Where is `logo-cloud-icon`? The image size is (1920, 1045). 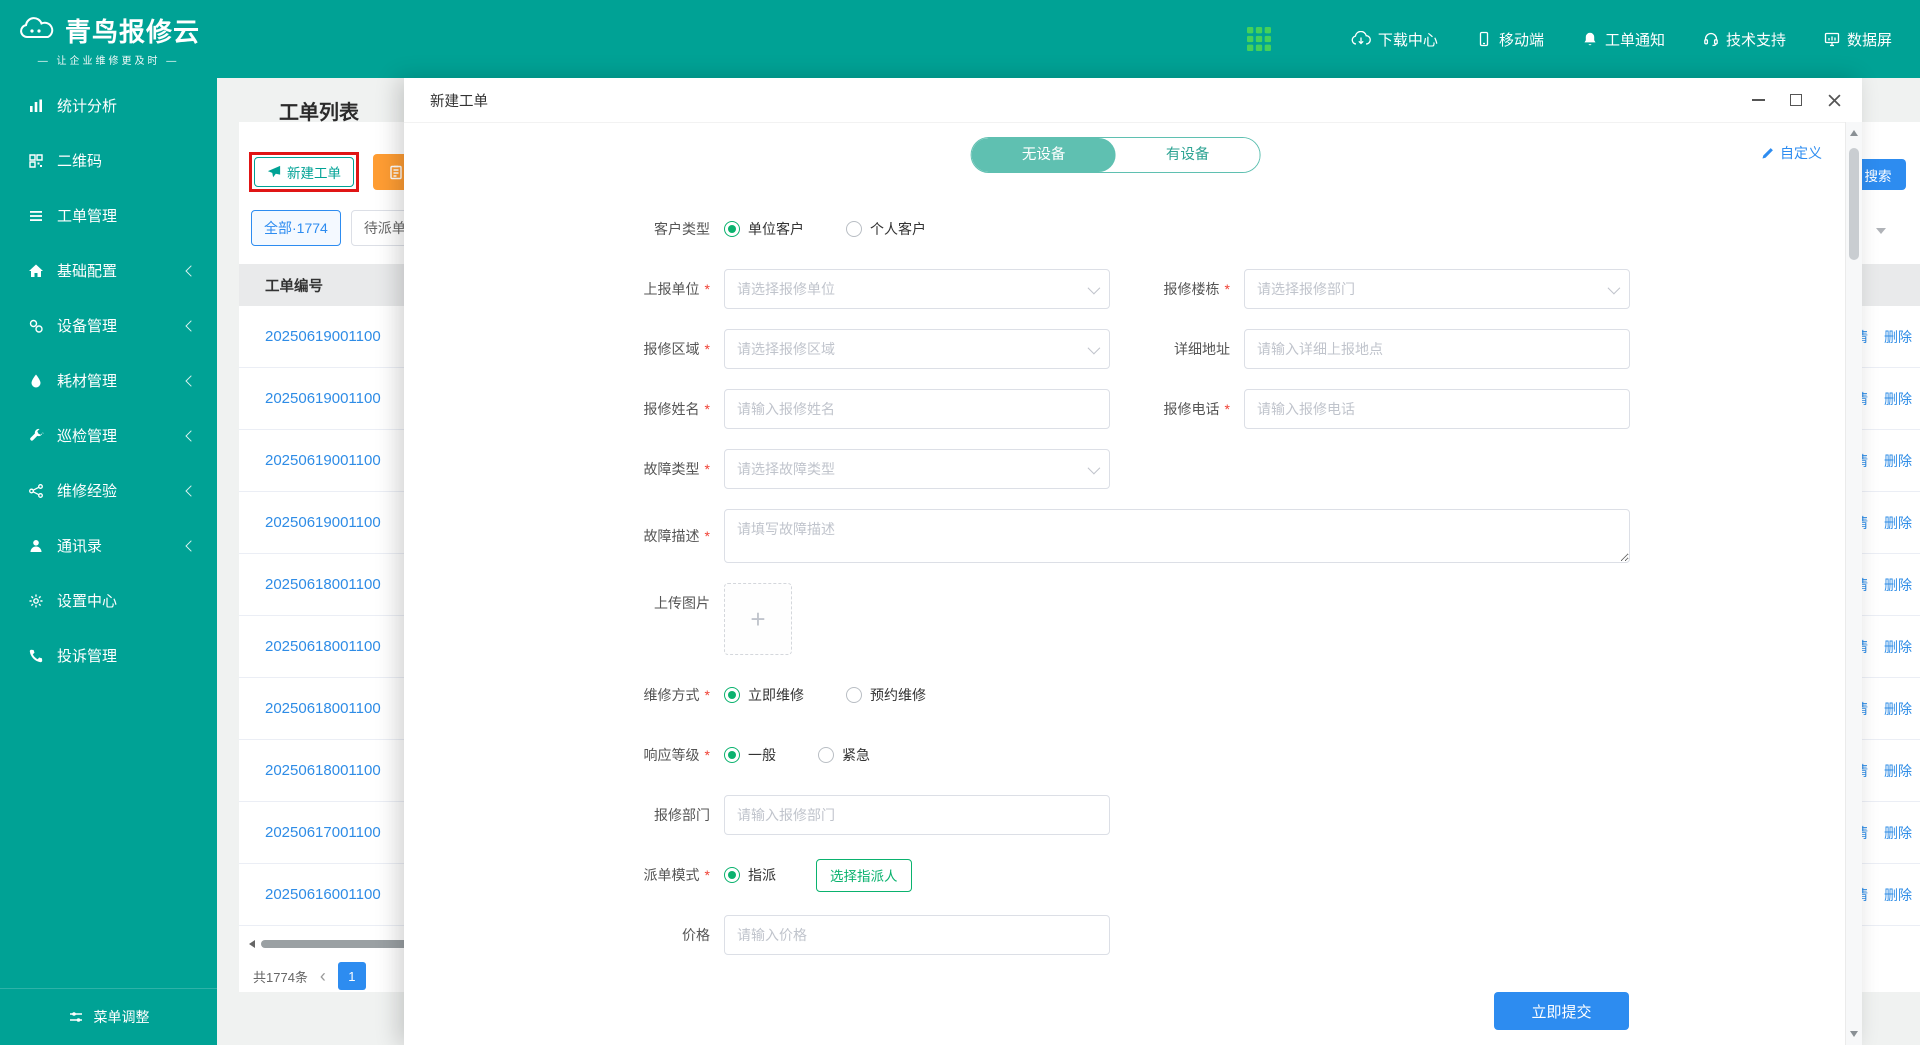
logo-cloud-icon is located at coordinates (37, 30).